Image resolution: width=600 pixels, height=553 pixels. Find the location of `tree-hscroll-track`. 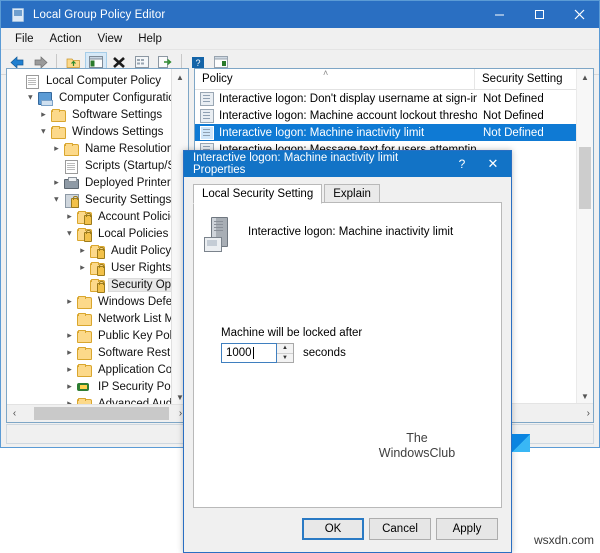

tree-hscroll-track is located at coordinates (97, 413).